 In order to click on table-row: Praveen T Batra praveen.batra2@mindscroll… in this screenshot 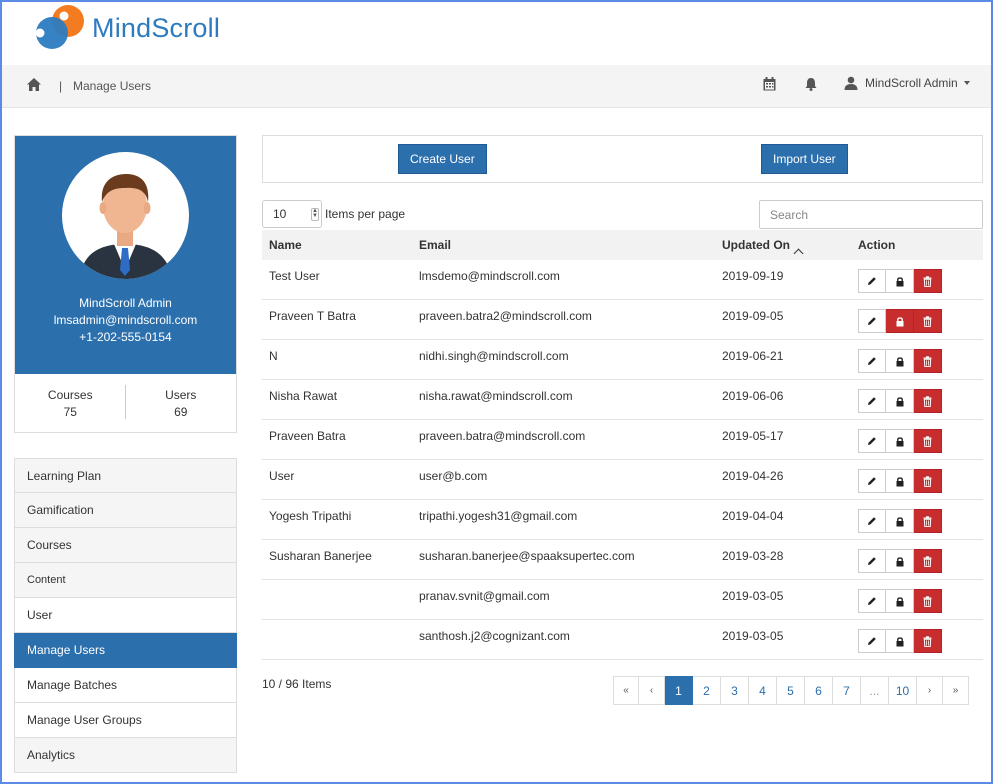, I will do `click(622, 320)`.